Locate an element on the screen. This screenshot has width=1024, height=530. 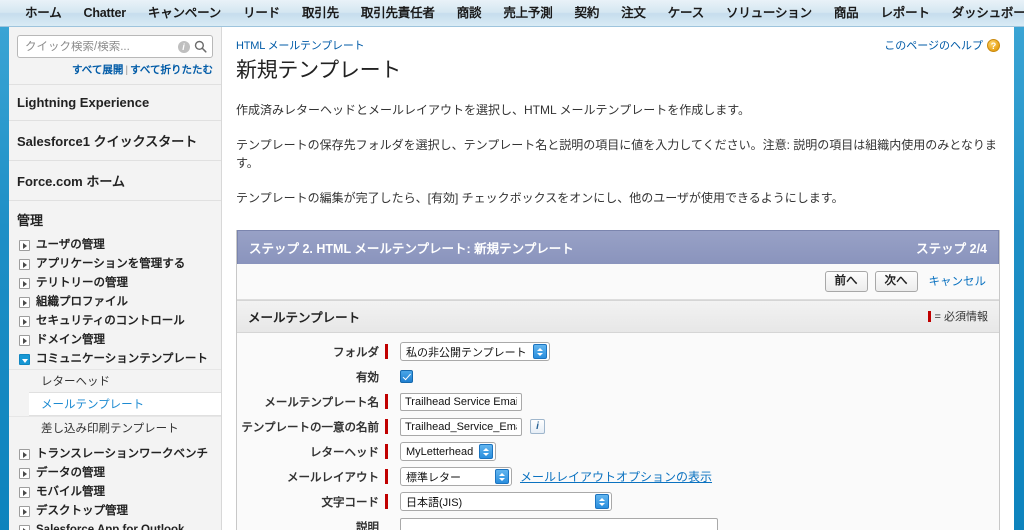
sidebar-item-communication-templates: コミュニケーションテンプレート is located at coordinates (115, 359).